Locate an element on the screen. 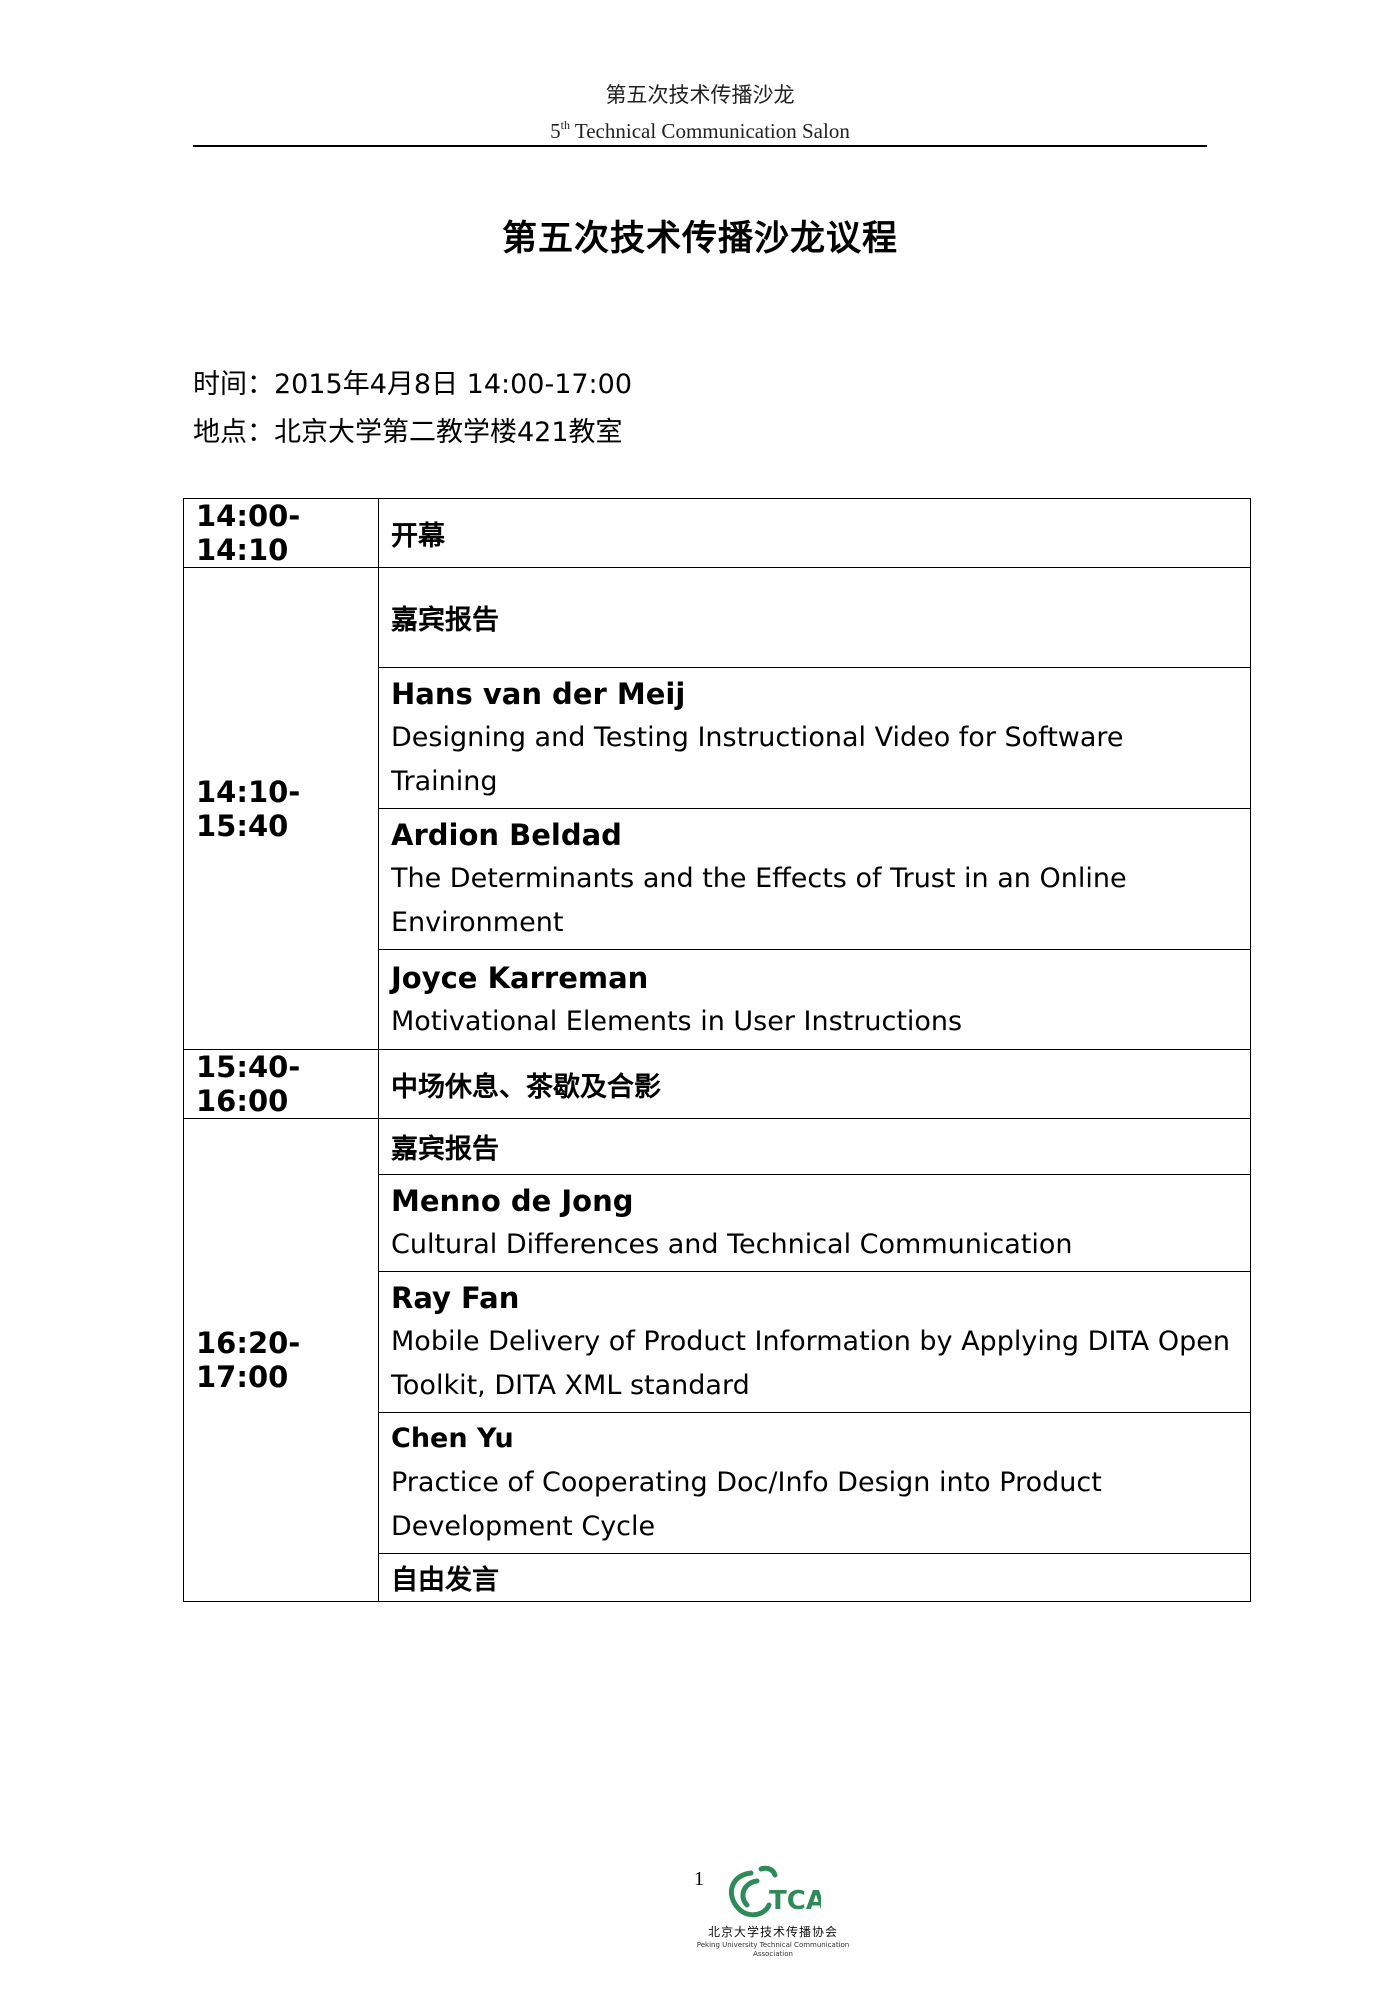 The height and width of the screenshot is (1989, 1400). agenda-row-break: 15:40-16:00 中场休息、茶歇及合影 is located at coordinates (717, 1084).